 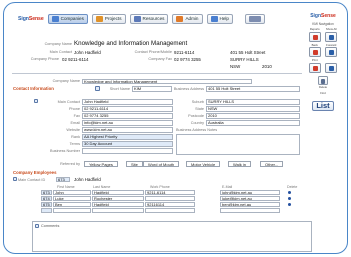 What do you see at coordinates (253, 109) in the screenshot?
I see `state-field: NSW` at bounding box center [253, 109].